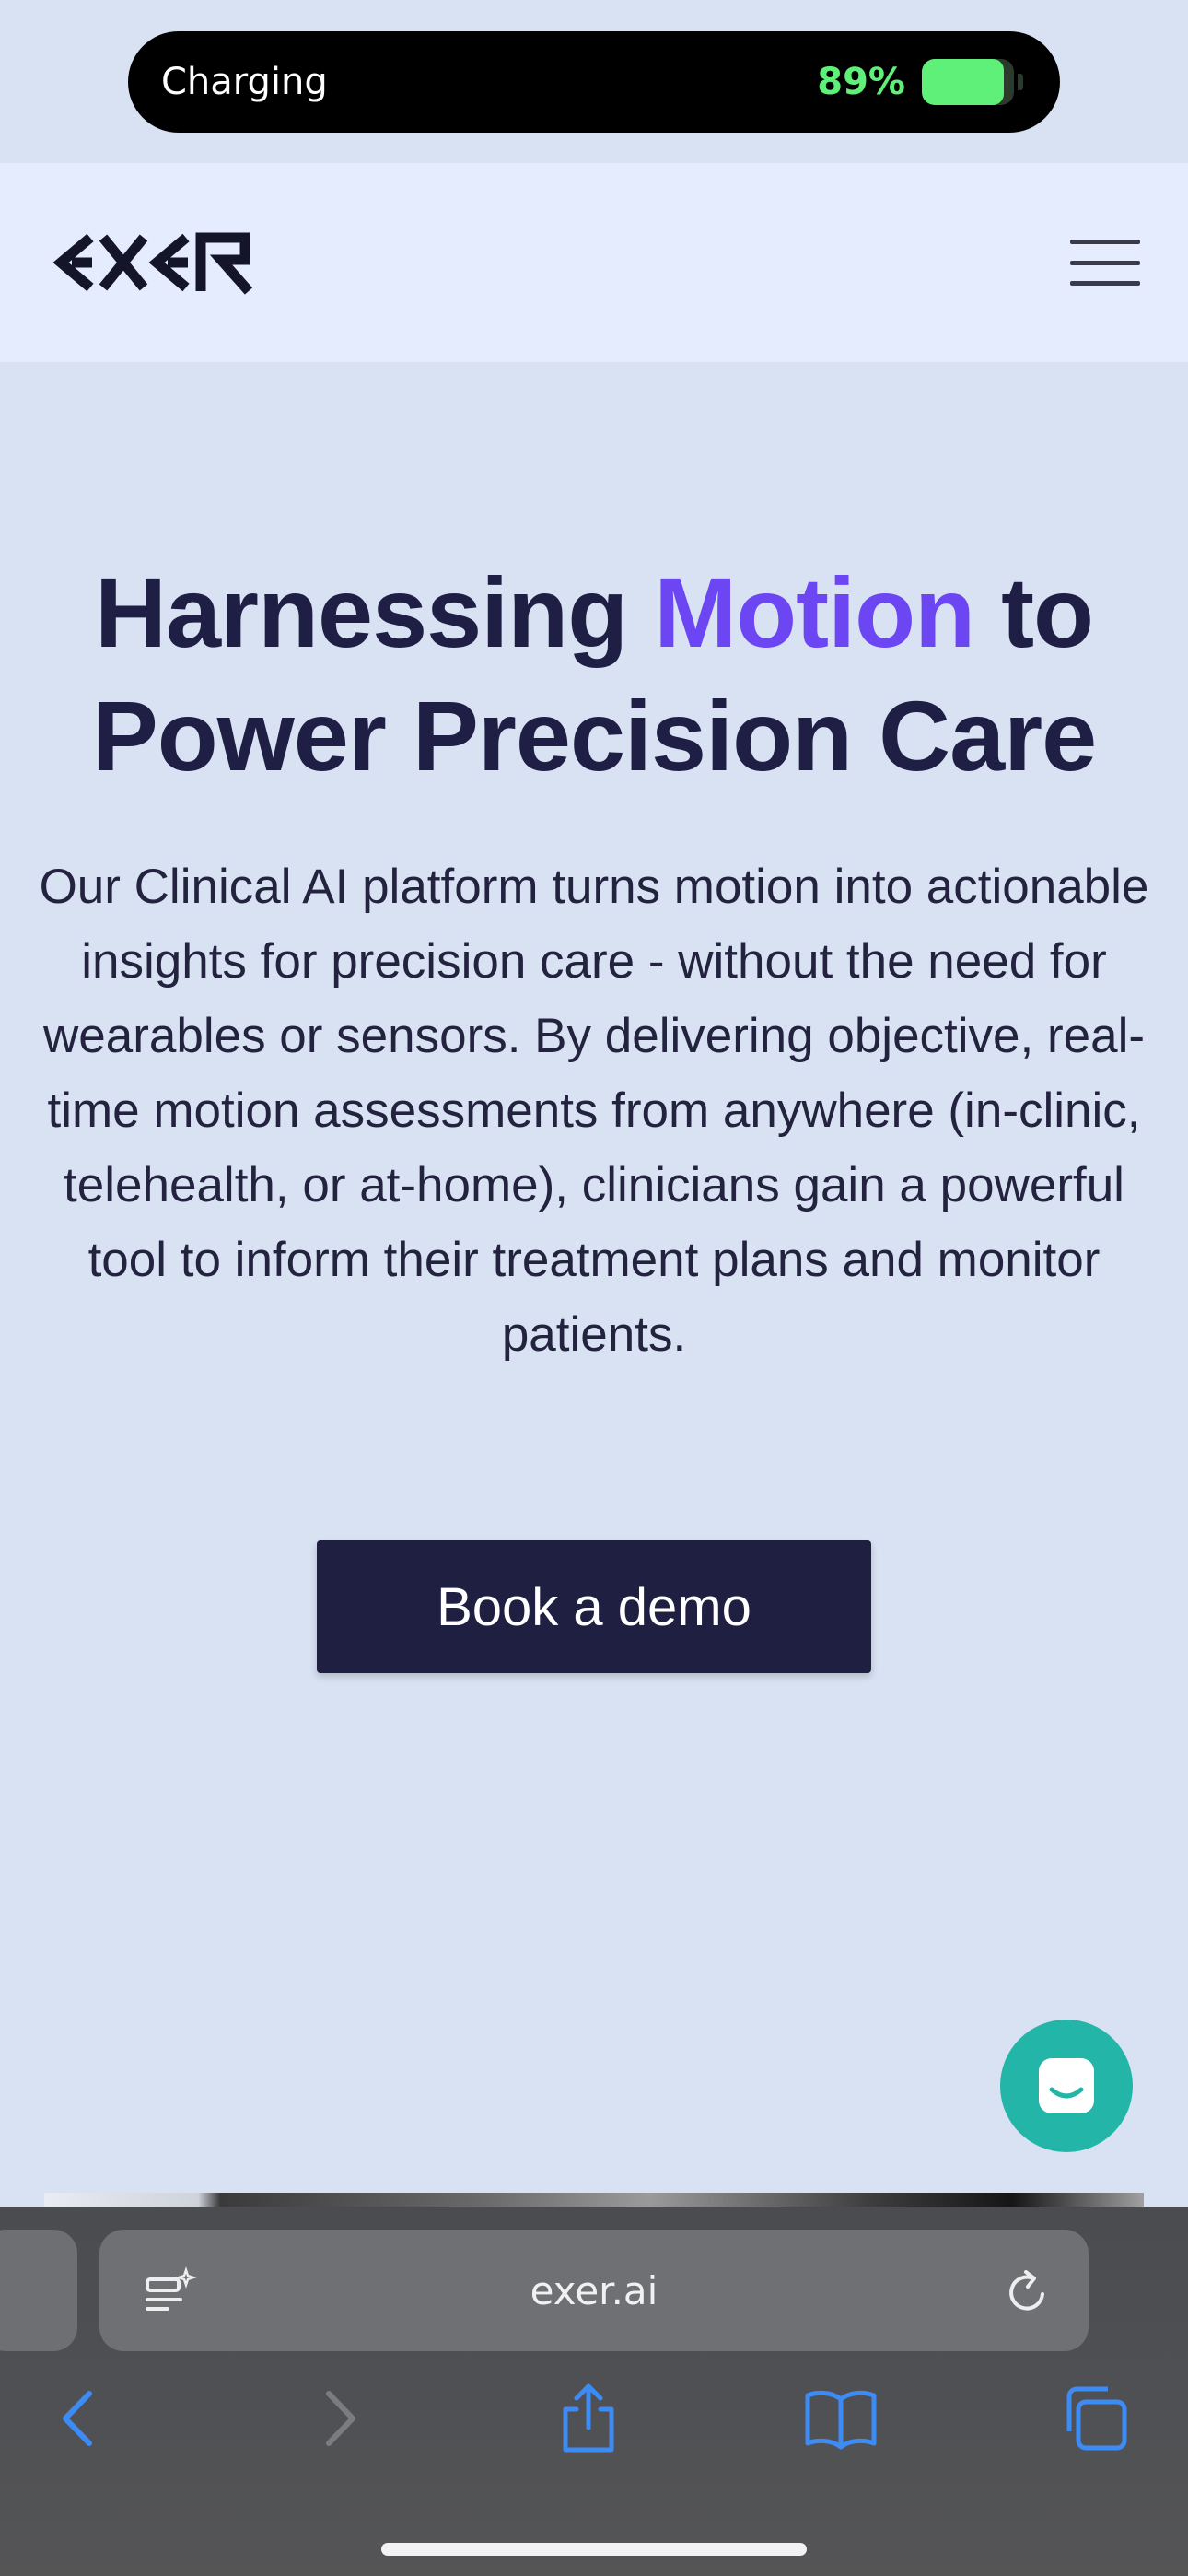  Describe the element at coordinates (968, 82) in the screenshot. I see `battery-icon` at that location.